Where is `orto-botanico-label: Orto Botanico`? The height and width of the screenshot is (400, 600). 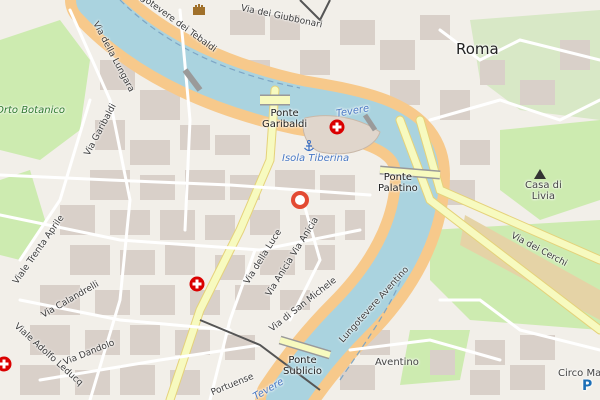
orto-botanico-label: Orto Botanico is located at coordinates (32, 110).